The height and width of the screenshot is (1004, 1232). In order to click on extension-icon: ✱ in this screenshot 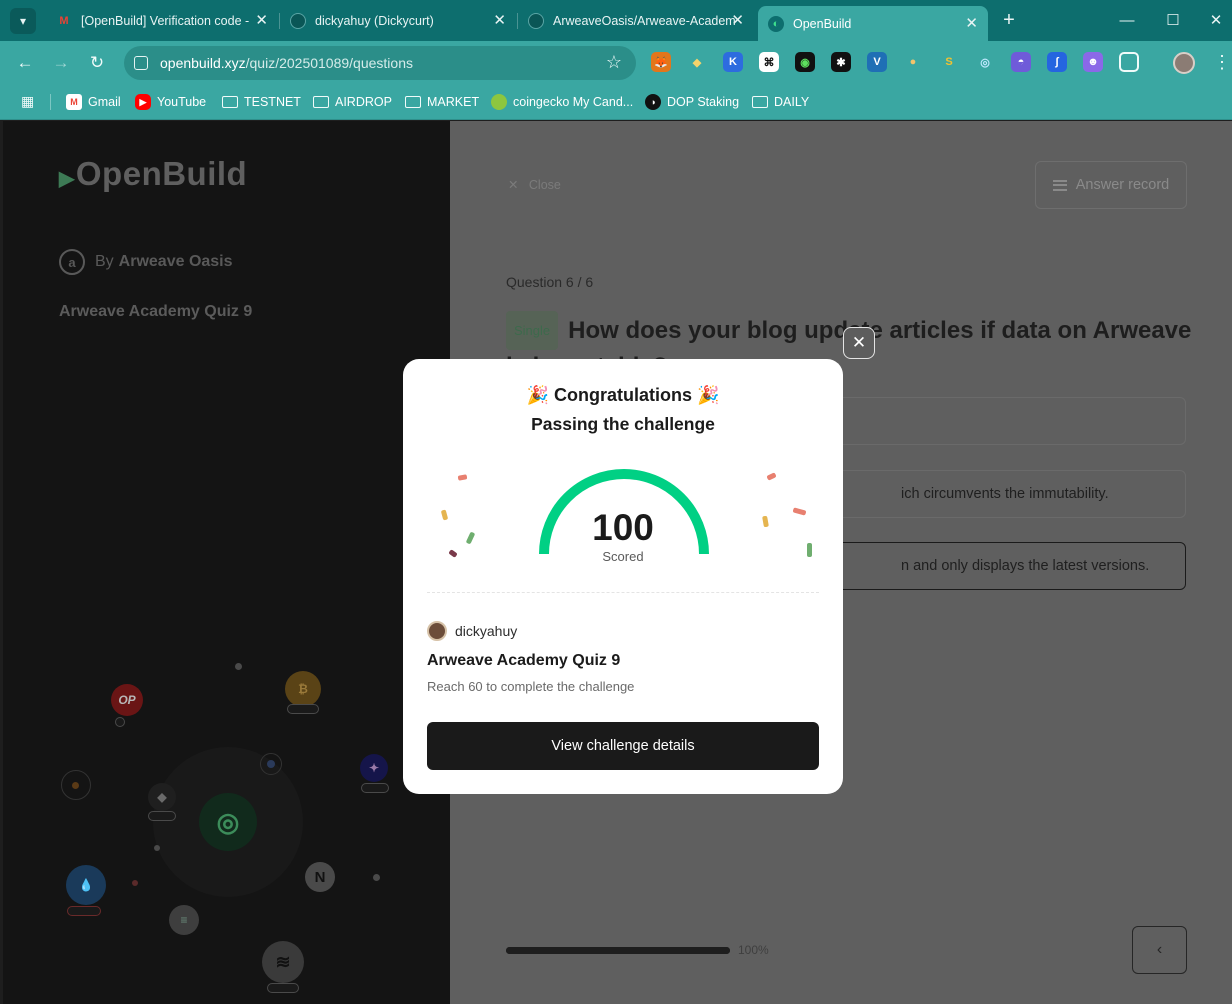, I will do `click(841, 62)`.